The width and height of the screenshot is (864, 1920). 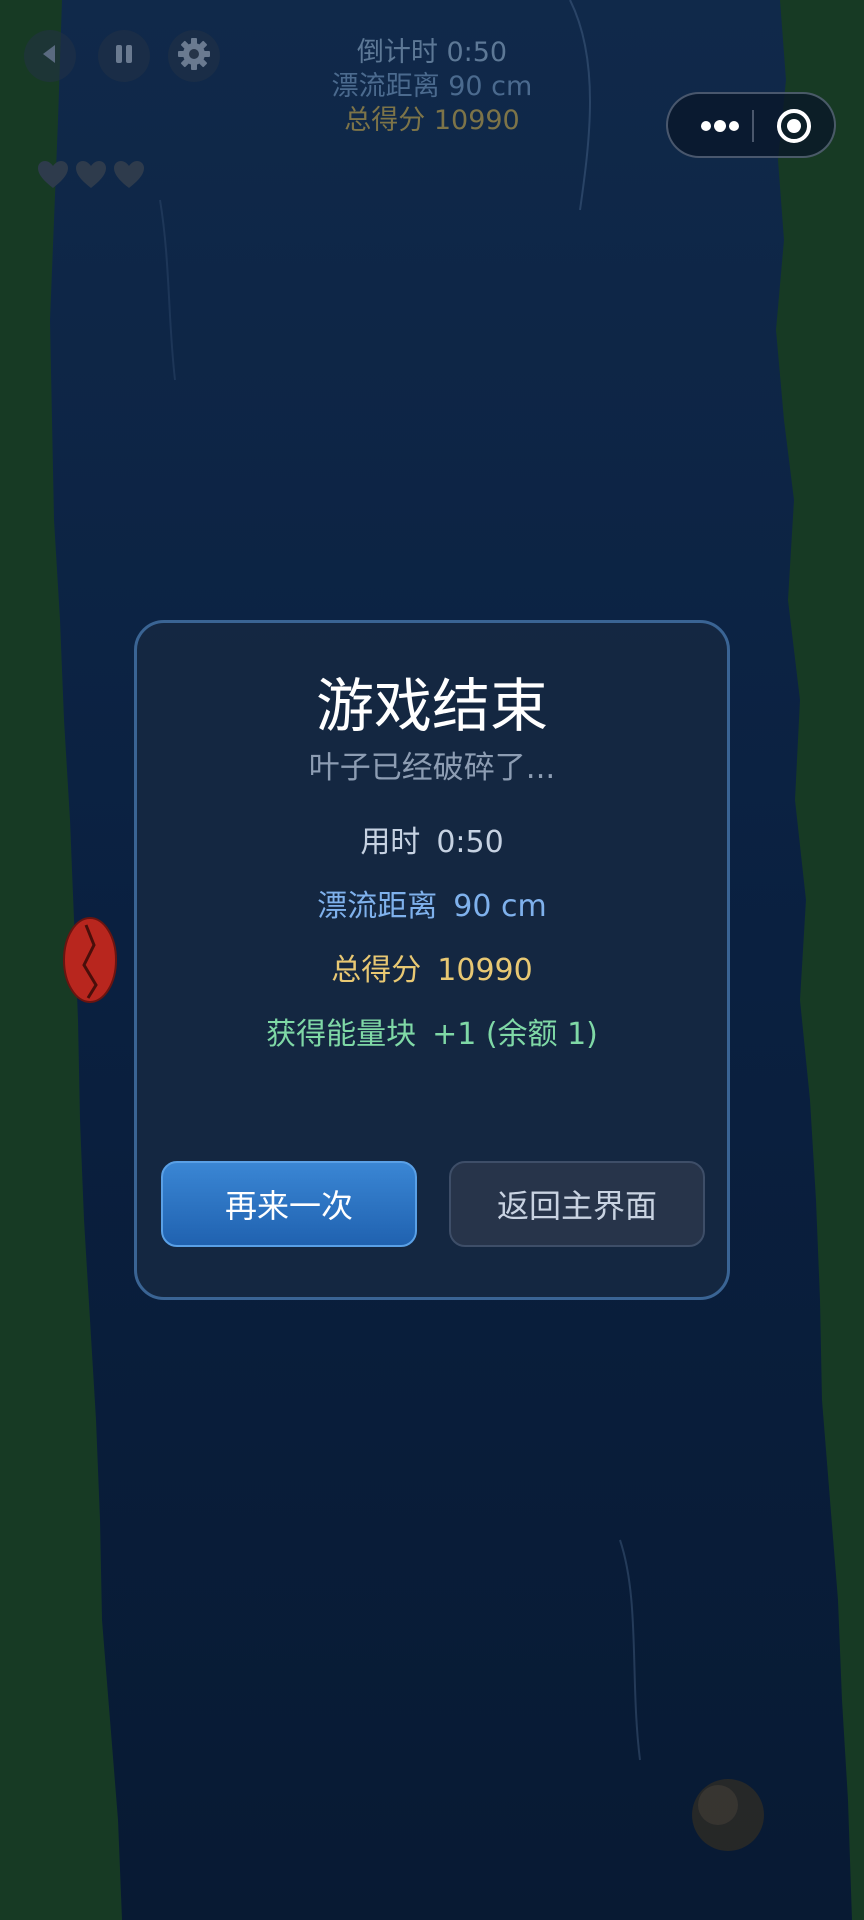 I want to click on stat-distance-row: 漂流距离 90 cm, so click(x=432, y=907).